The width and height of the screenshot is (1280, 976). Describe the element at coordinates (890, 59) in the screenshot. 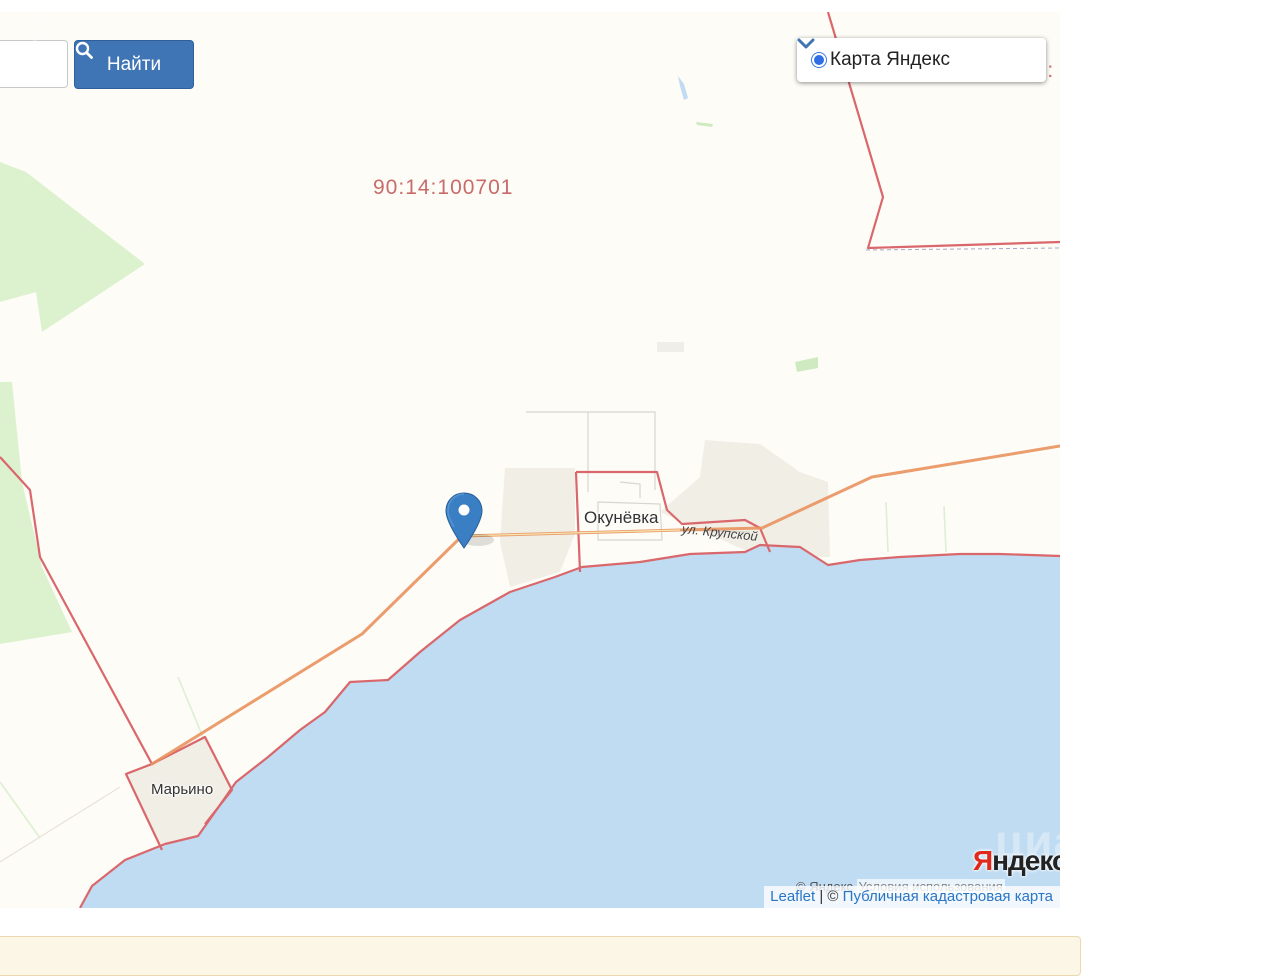

I see `layer-selected-label: Карта Яндекс` at that location.